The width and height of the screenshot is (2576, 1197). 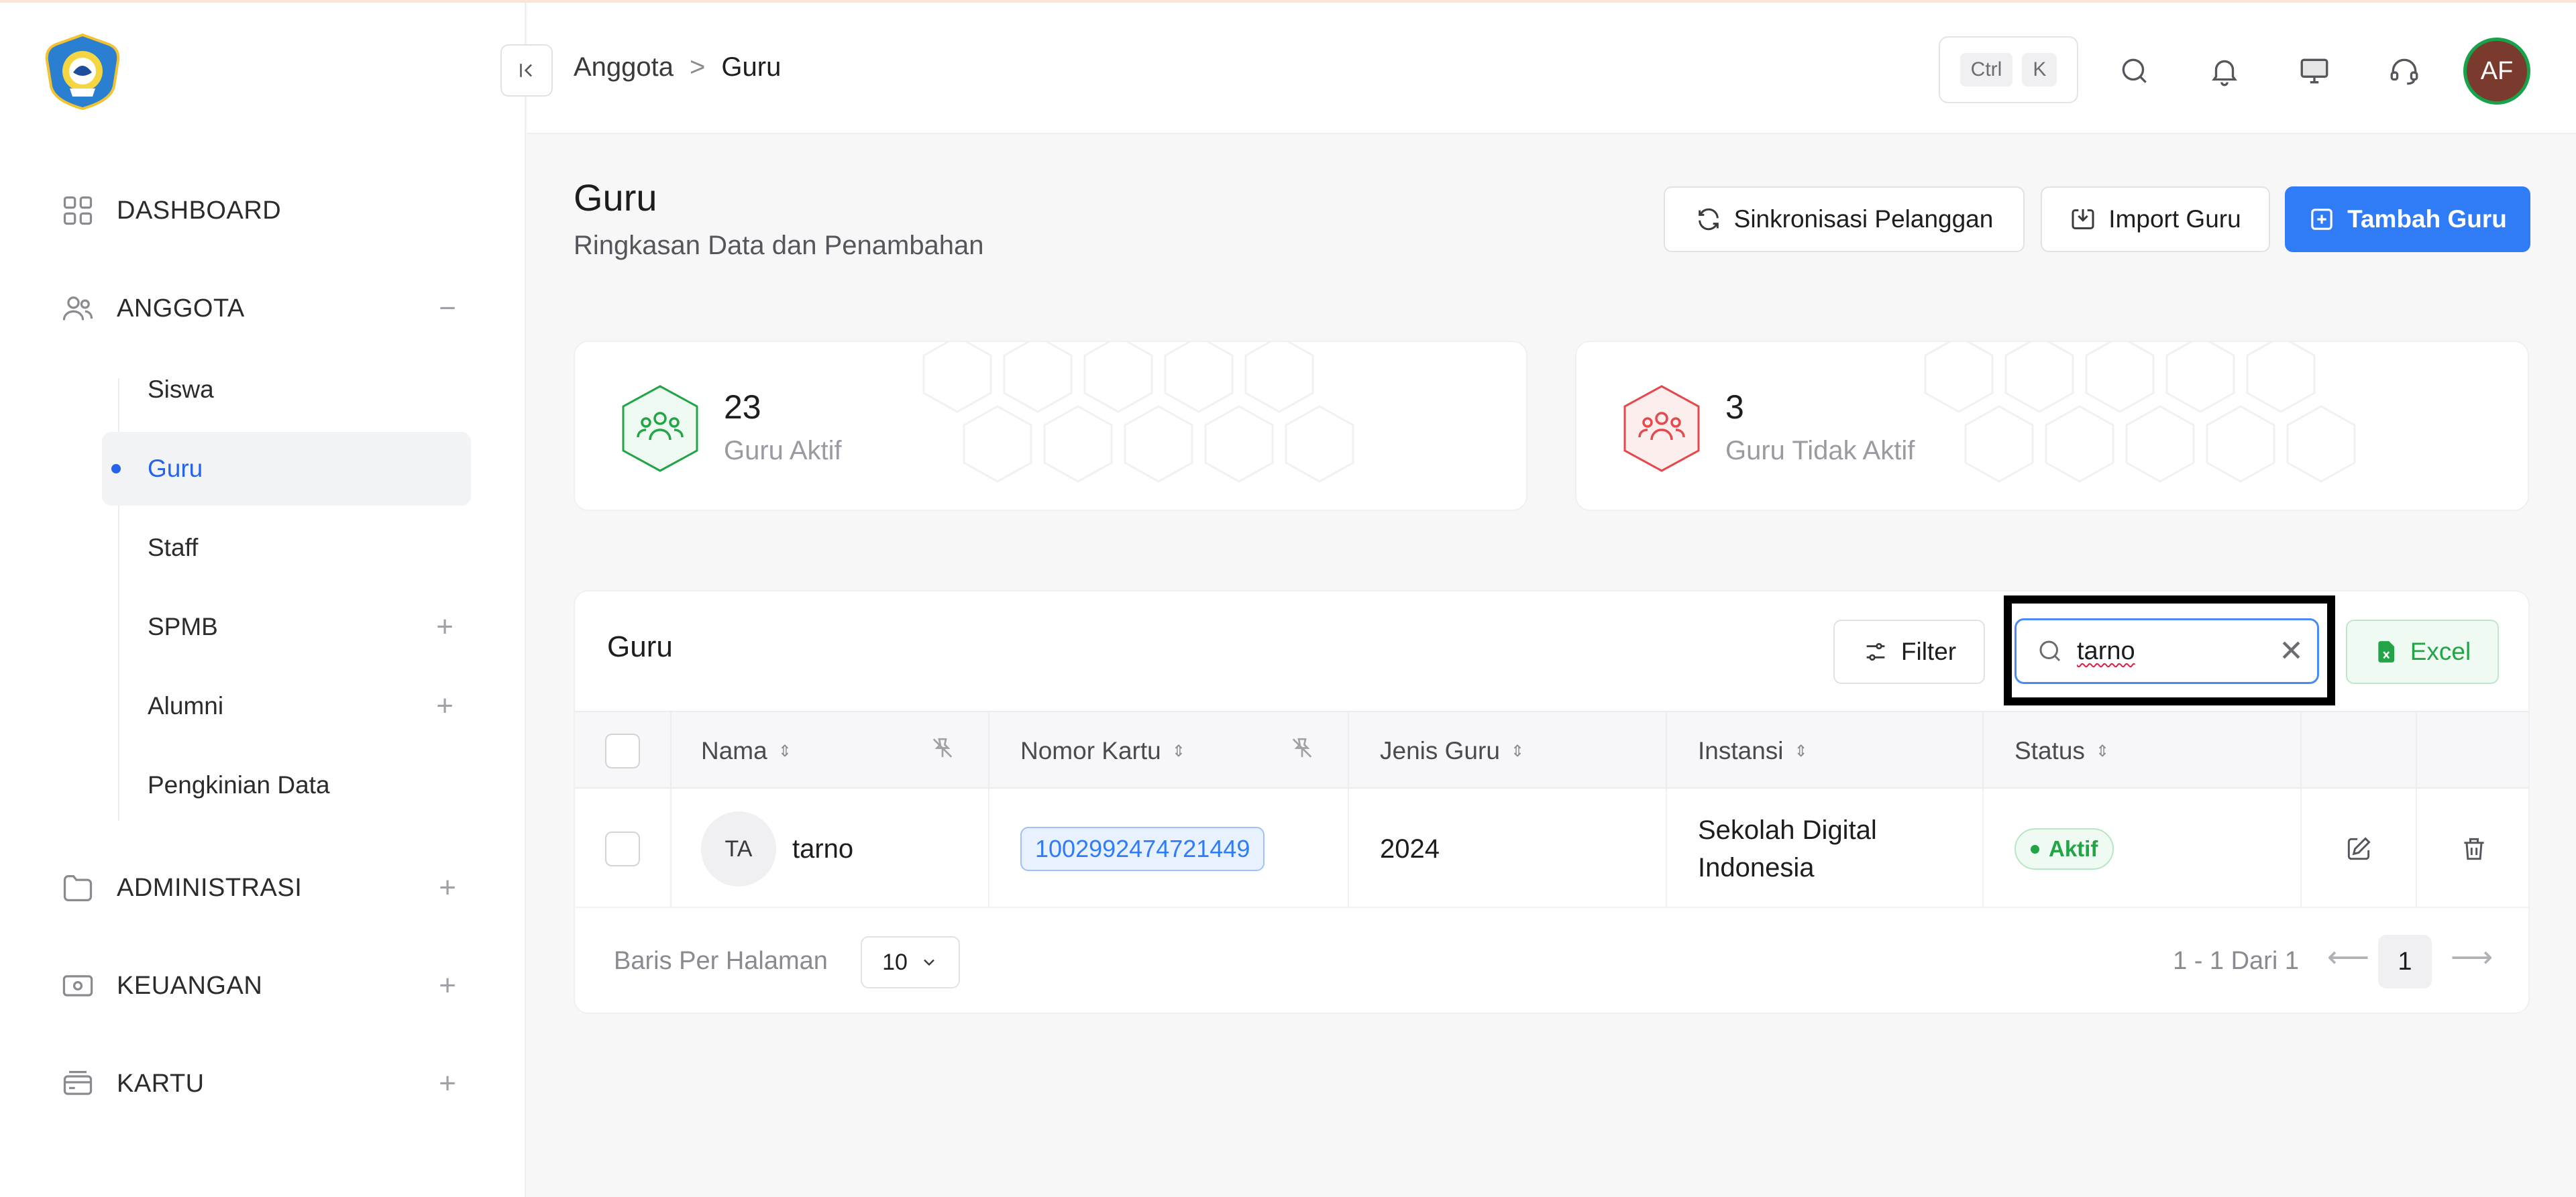 What do you see at coordinates (1410, 849) in the screenshot?
I see `jenis-guru-text: 2024` at bounding box center [1410, 849].